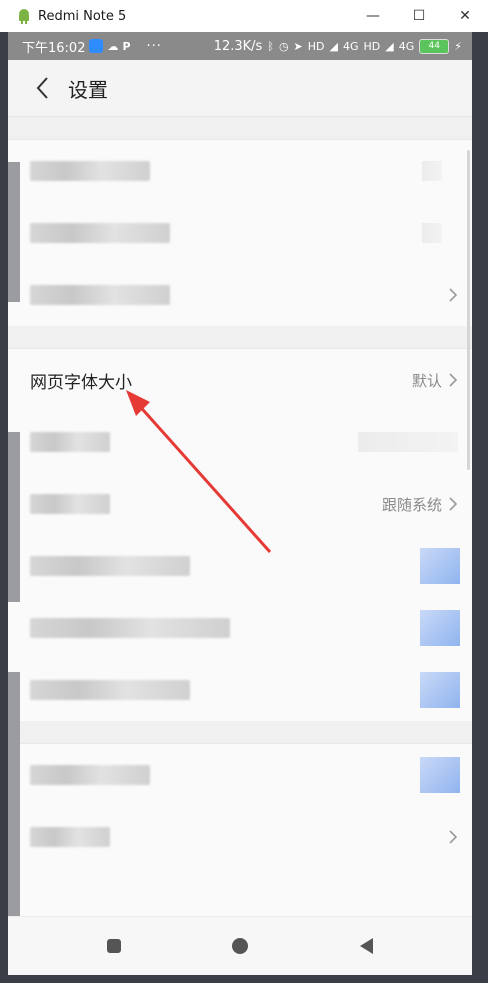 This screenshot has width=488, height=983. I want to click on notification-app-icon, so click(96, 46).